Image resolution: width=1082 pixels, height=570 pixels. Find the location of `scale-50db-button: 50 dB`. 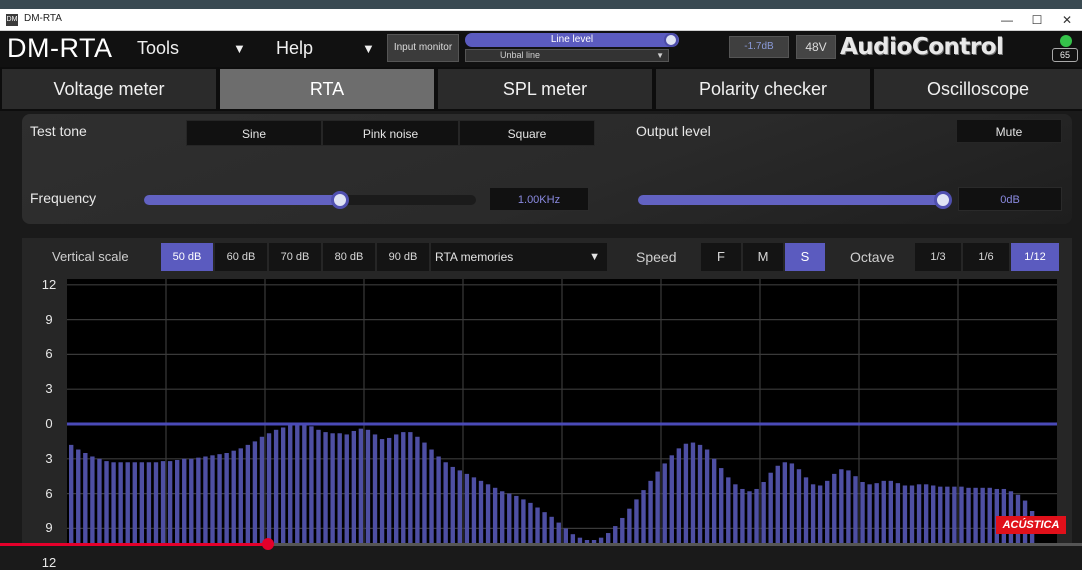

scale-50db-button: 50 dB is located at coordinates (187, 257).